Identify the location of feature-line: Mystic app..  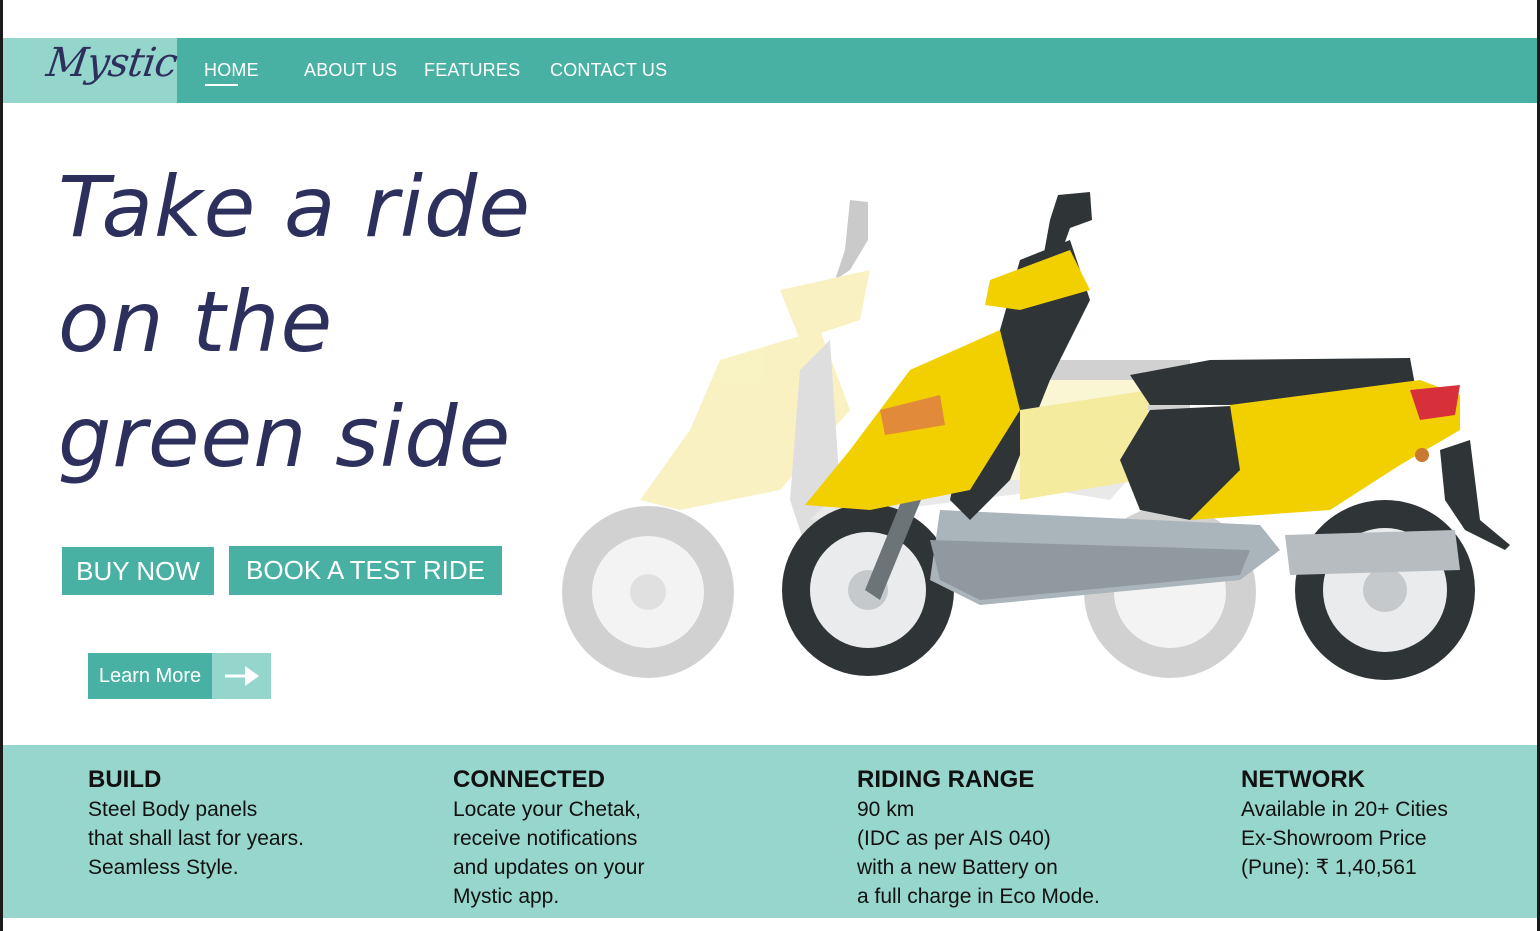
(506, 896).